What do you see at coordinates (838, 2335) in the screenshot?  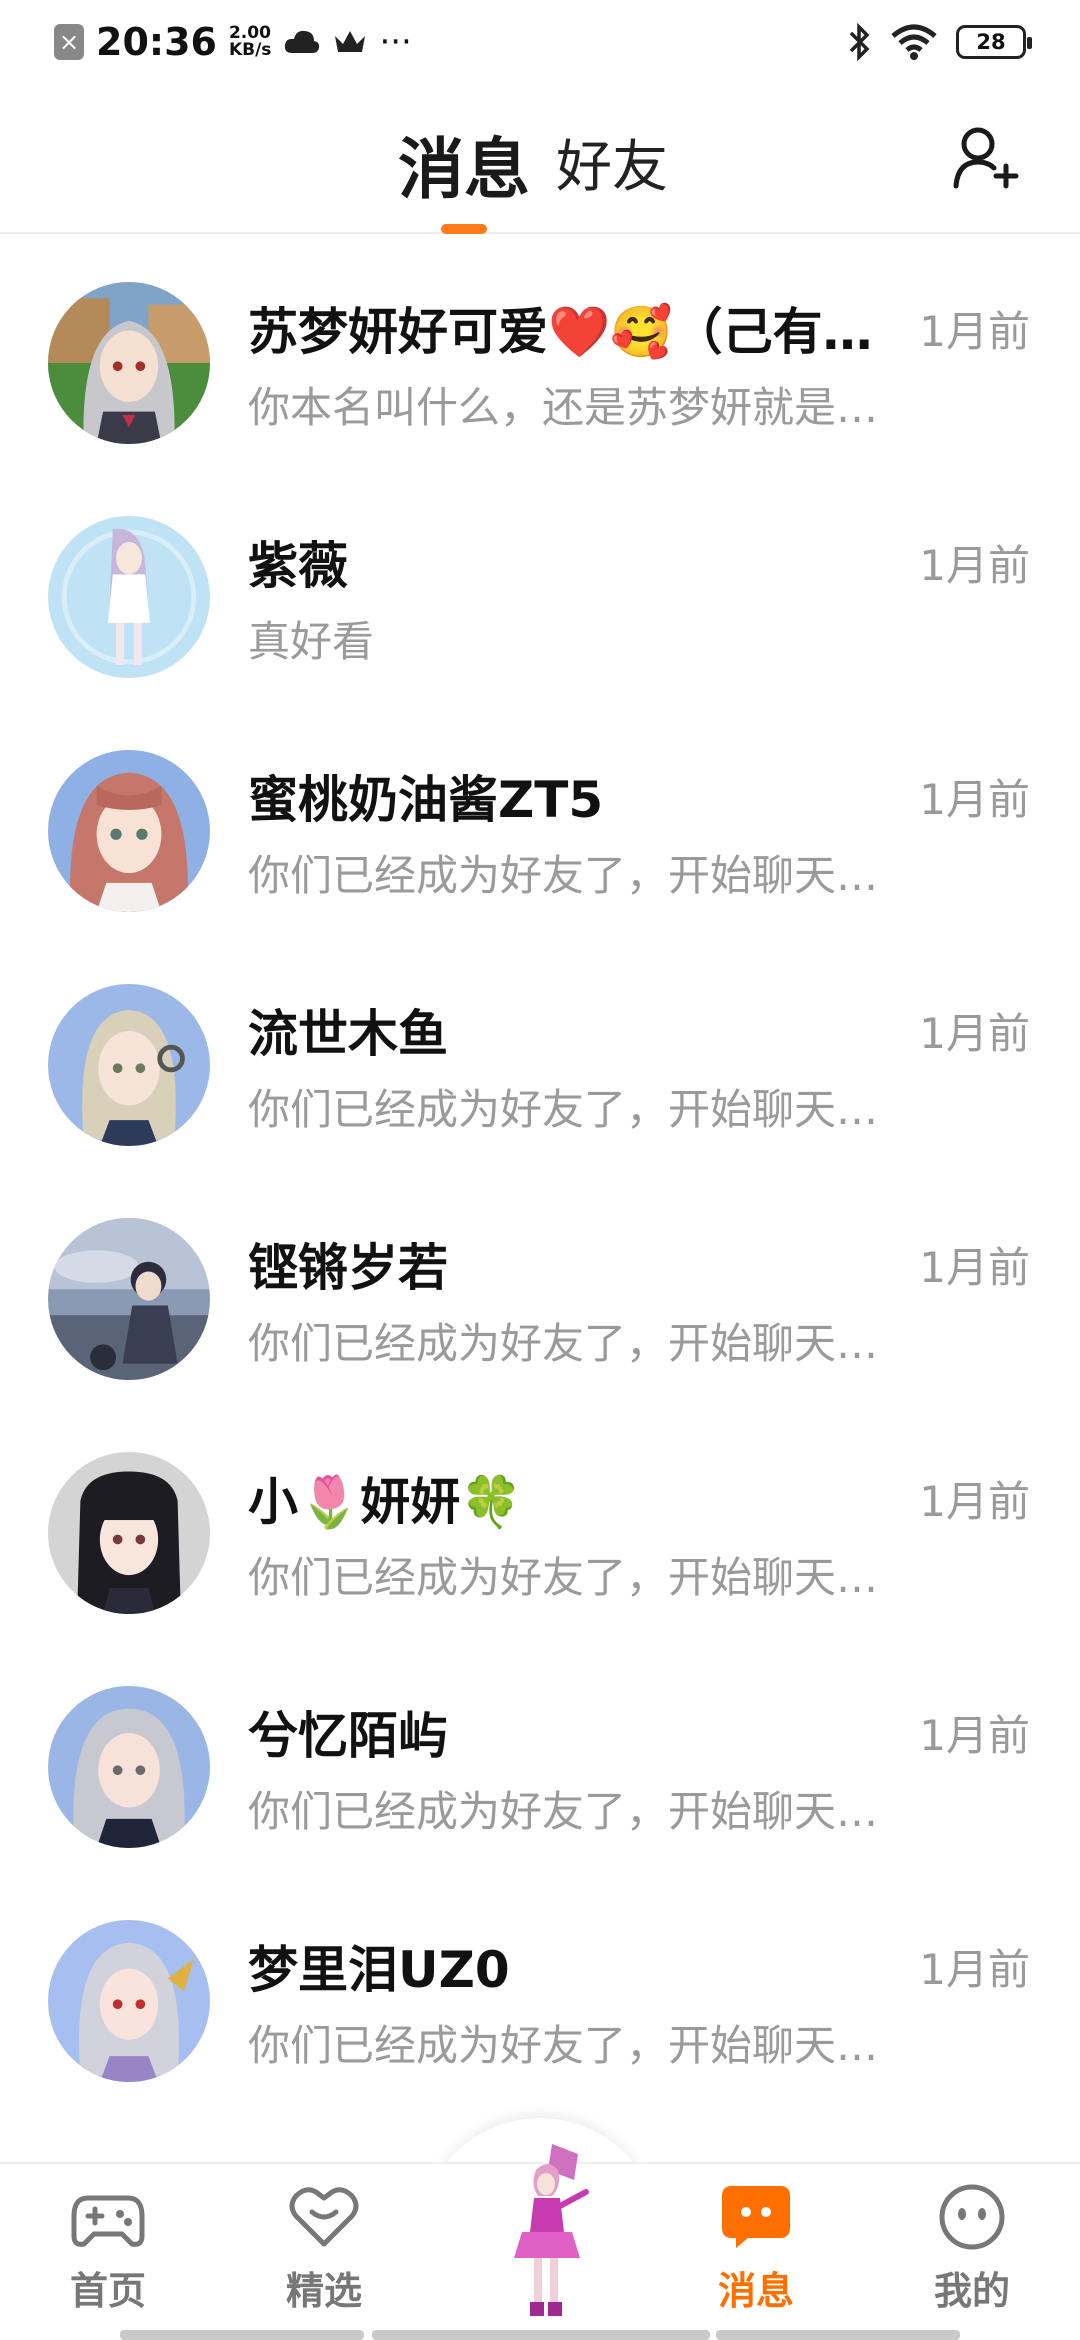 I see `gesture-bar-right` at bounding box center [838, 2335].